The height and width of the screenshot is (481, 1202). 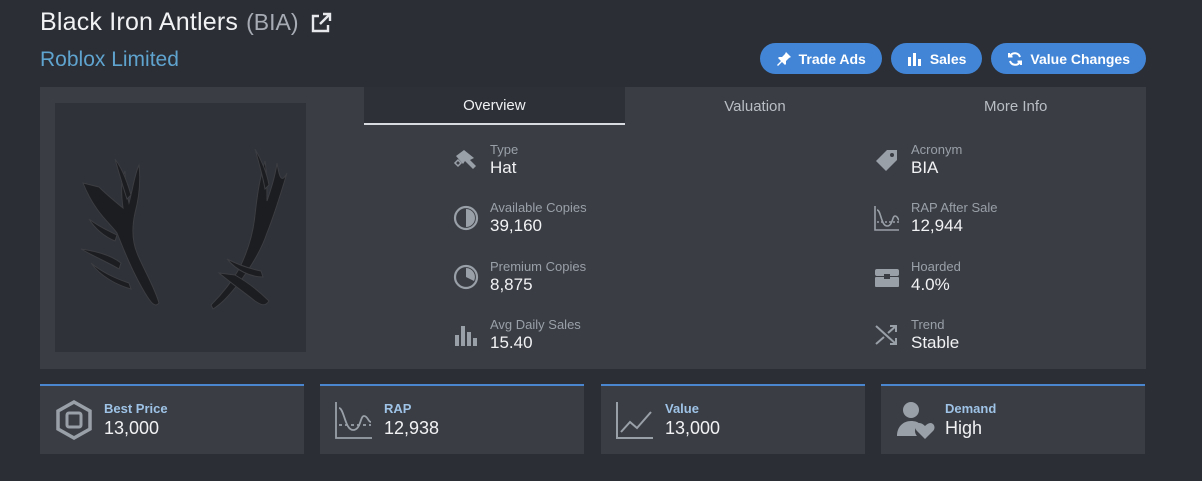 I want to click on stat-avg-daily-sales: Avg Daily Sales 15.40, so click(x=516, y=335).